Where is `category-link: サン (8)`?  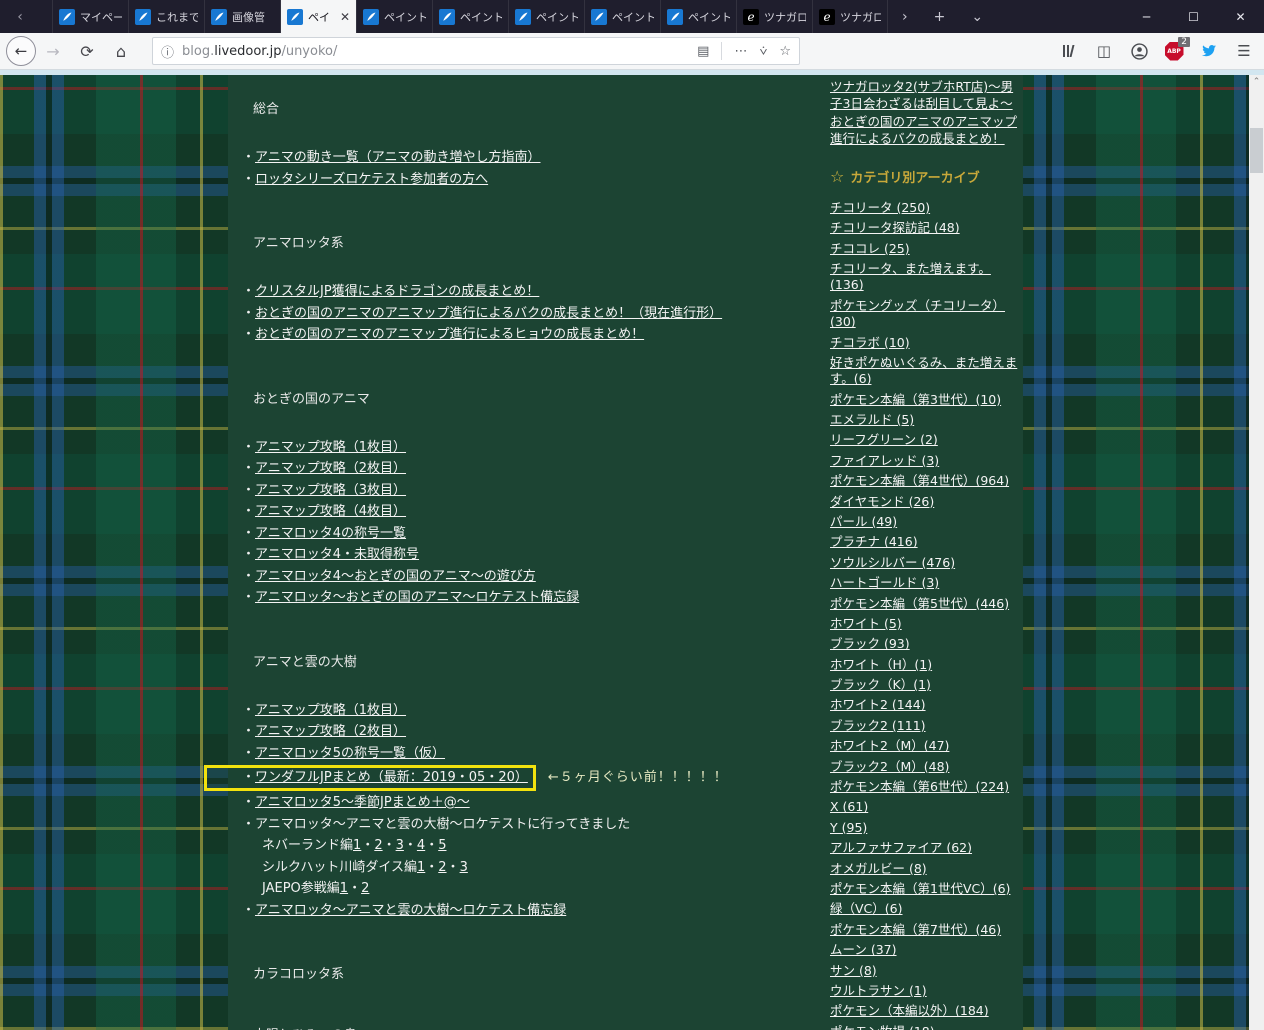
category-link: サン (8) is located at coordinates (926, 971).